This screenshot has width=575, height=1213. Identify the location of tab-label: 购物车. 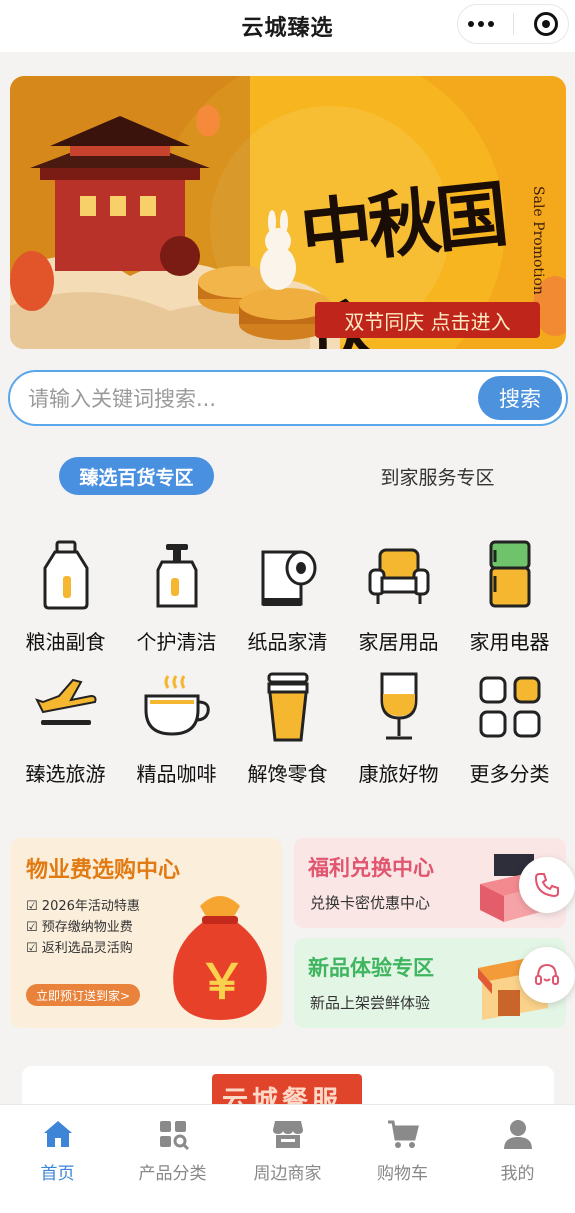
(402, 1174).